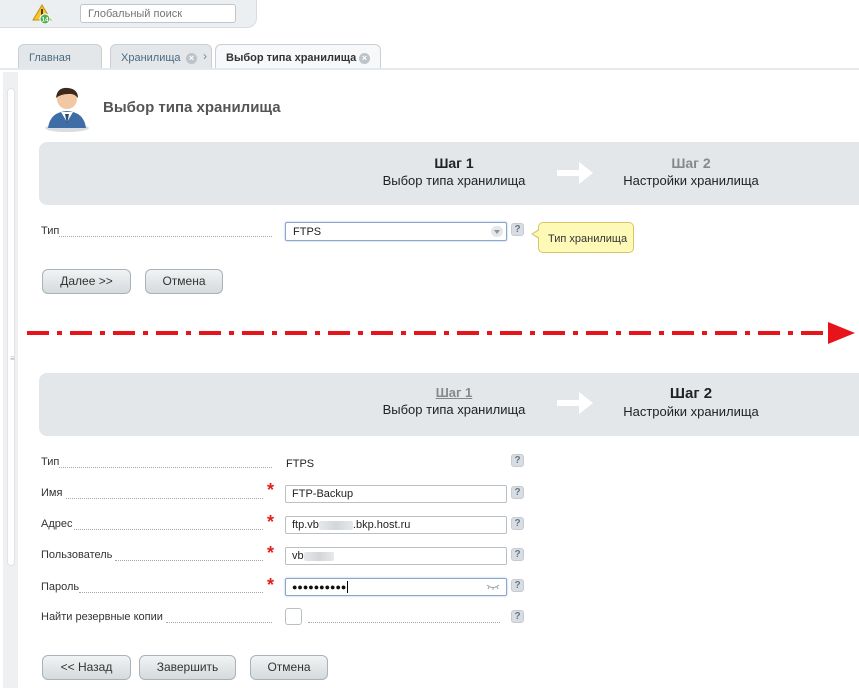 This screenshot has height=688, width=859. Describe the element at coordinates (396, 587) in the screenshot. I see `password-field: ●●●●●●●●●●` at that location.